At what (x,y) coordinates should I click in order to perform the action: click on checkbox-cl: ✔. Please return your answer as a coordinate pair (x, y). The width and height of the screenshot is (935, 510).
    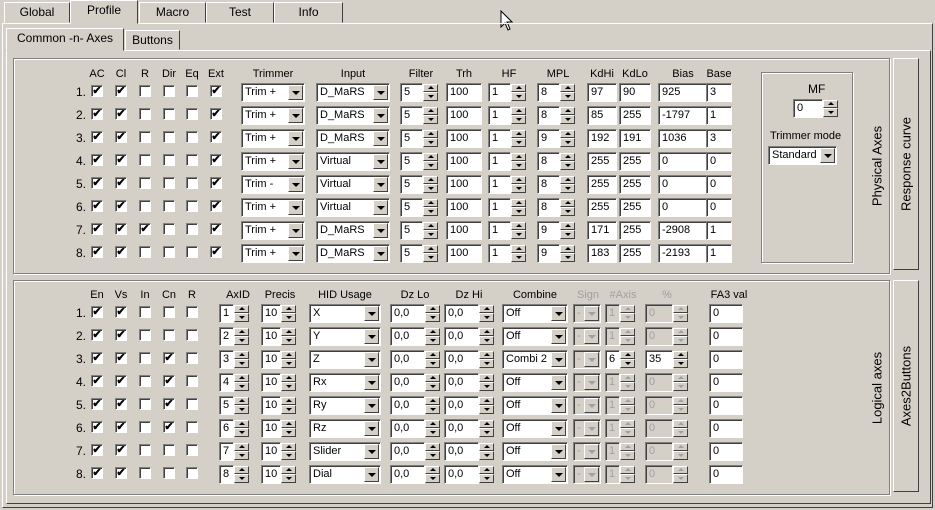
    Looking at the image, I should click on (121, 252).